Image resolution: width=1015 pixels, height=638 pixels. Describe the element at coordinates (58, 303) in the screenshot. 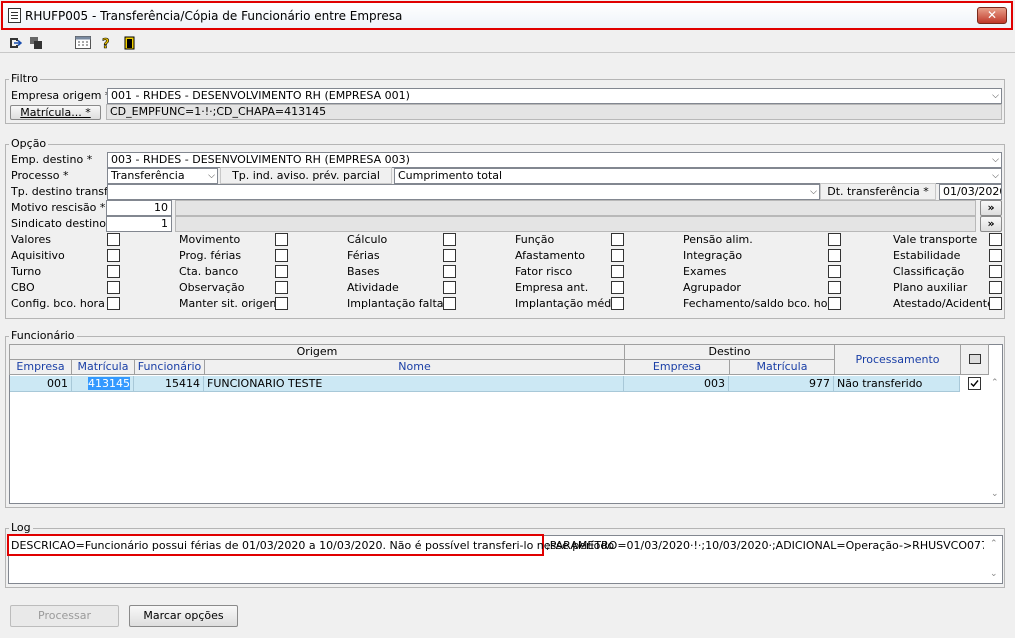

I see `checkbox-label-opcao-4-0: Config. bco. hora` at that location.